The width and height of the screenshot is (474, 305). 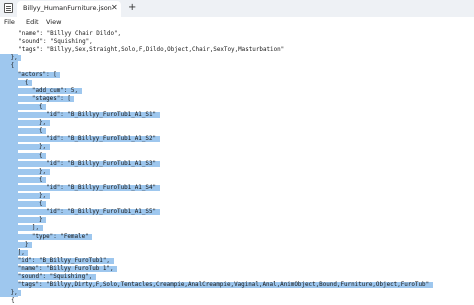 What do you see at coordinates (114, 8) in the screenshot?
I see `close-icon: ✕` at bounding box center [114, 8].